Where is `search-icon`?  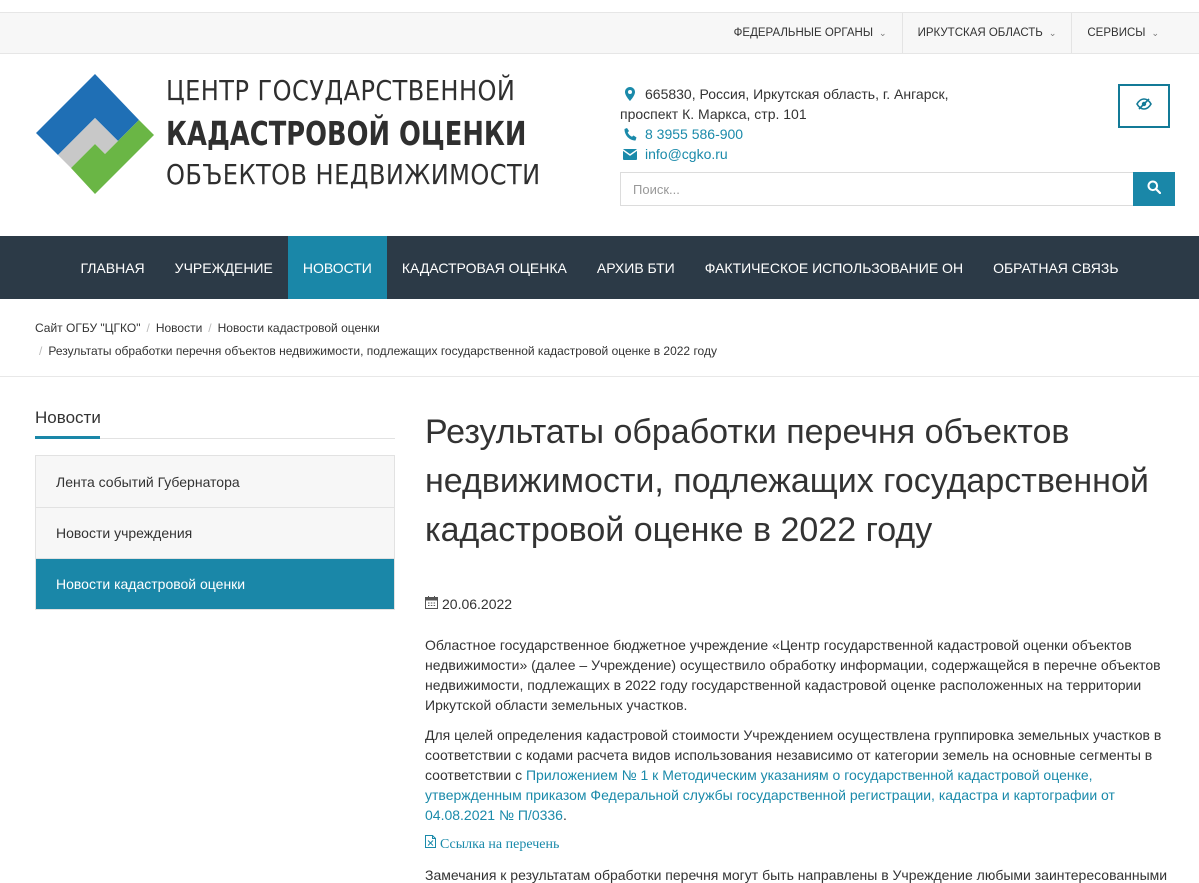 search-icon is located at coordinates (1154, 189).